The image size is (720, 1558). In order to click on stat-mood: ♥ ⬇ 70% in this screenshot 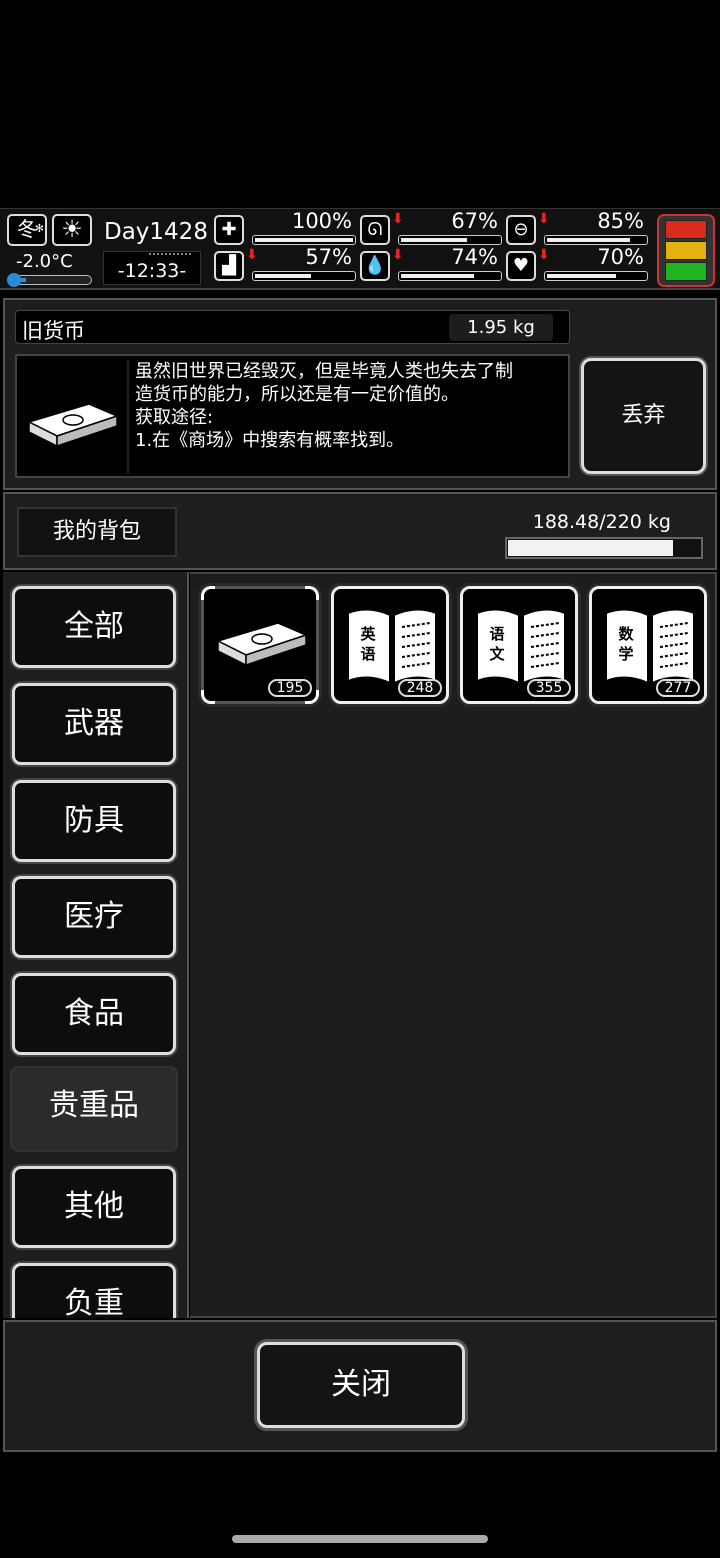, I will do `click(577, 265)`.